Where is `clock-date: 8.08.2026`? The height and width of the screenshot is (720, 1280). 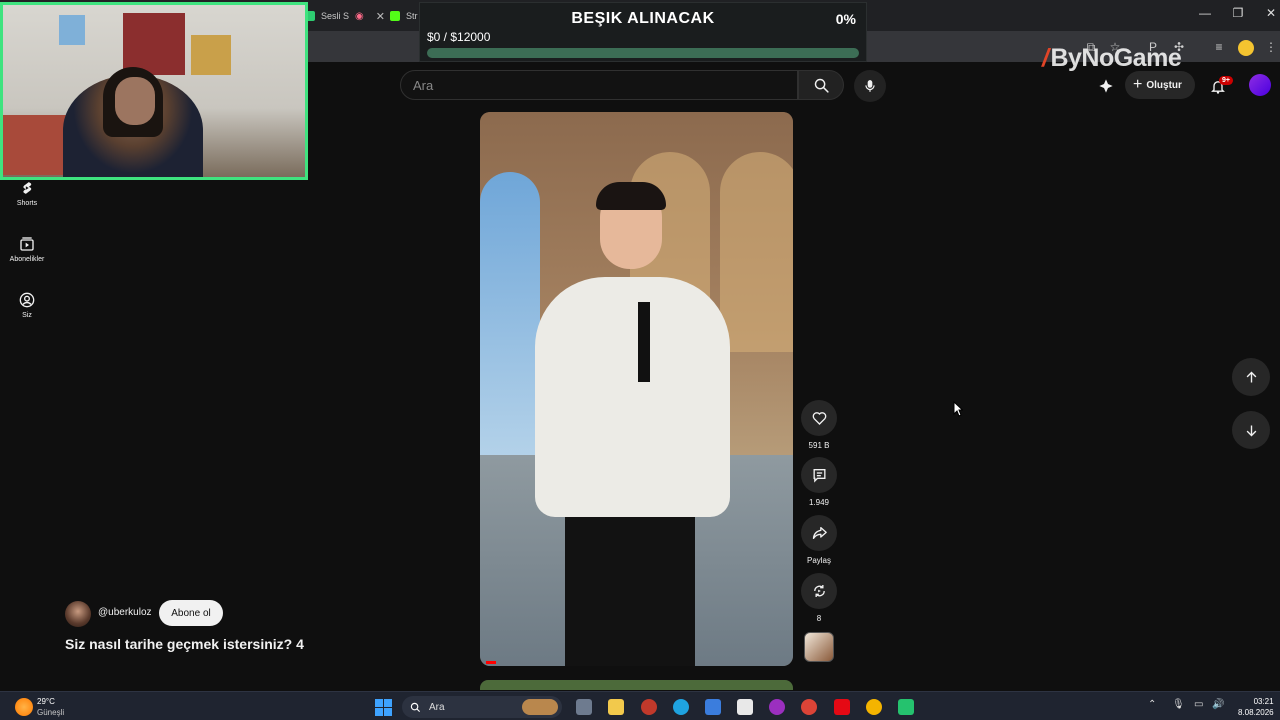 clock-date: 8.08.2026 is located at coordinates (1256, 712).